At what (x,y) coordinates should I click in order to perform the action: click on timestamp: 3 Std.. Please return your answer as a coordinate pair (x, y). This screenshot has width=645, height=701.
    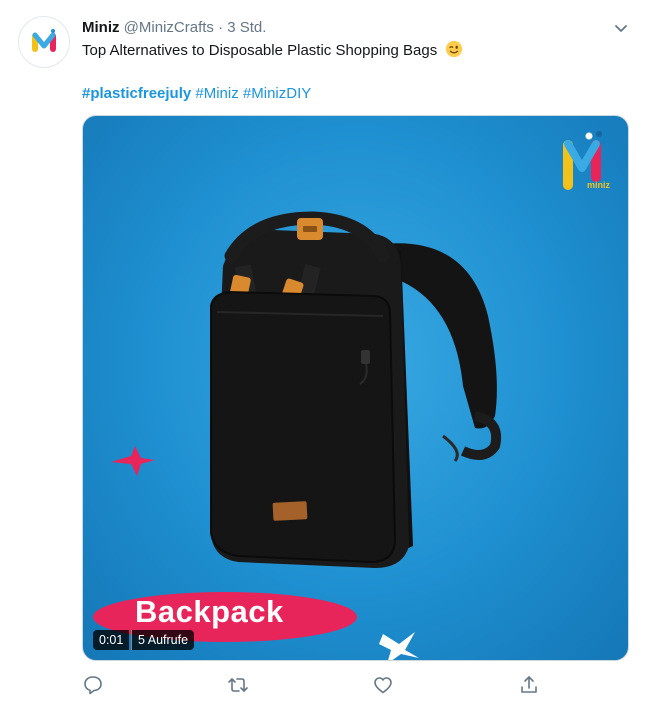
    Looking at the image, I should click on (246, 27).